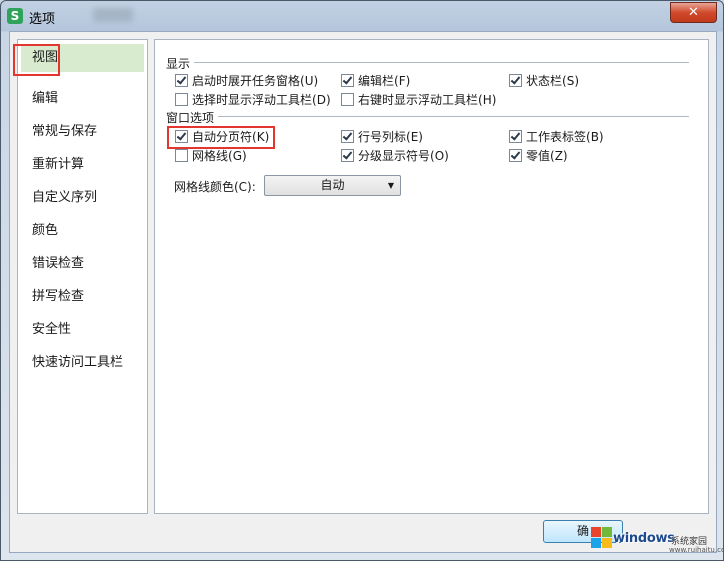 The height and width of the screenshot is (561, 724). Describe the element at coordinates (82, 297) in the screenshot. I see `nav-item-spell-check: 拼写检查` at that location.